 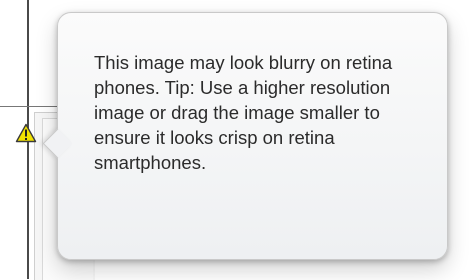 I want to click on horizontal-guide-line, so click(x=30, y=106).